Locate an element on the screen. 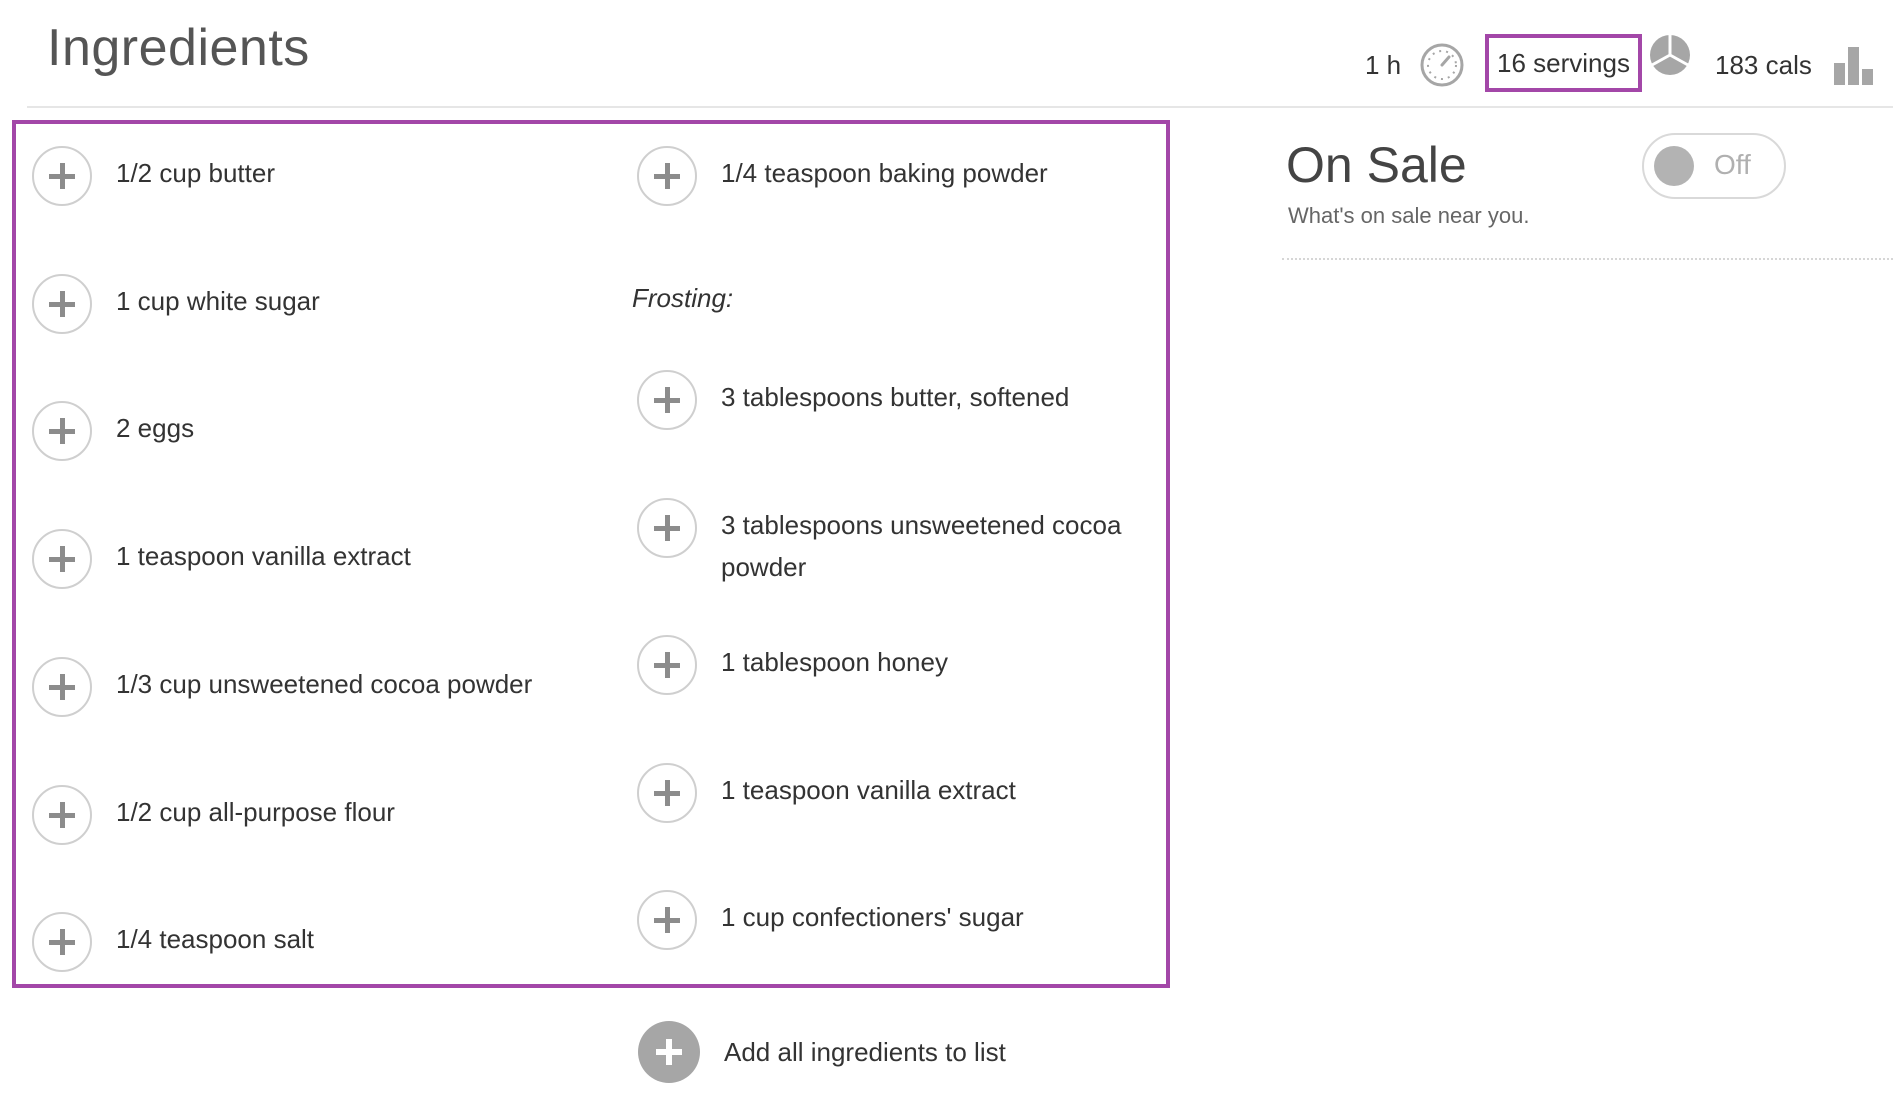 This screenshot has height=1114, width=1897. ingredient-label: 1 tablespoon honey is located at coordinates (834, 662).